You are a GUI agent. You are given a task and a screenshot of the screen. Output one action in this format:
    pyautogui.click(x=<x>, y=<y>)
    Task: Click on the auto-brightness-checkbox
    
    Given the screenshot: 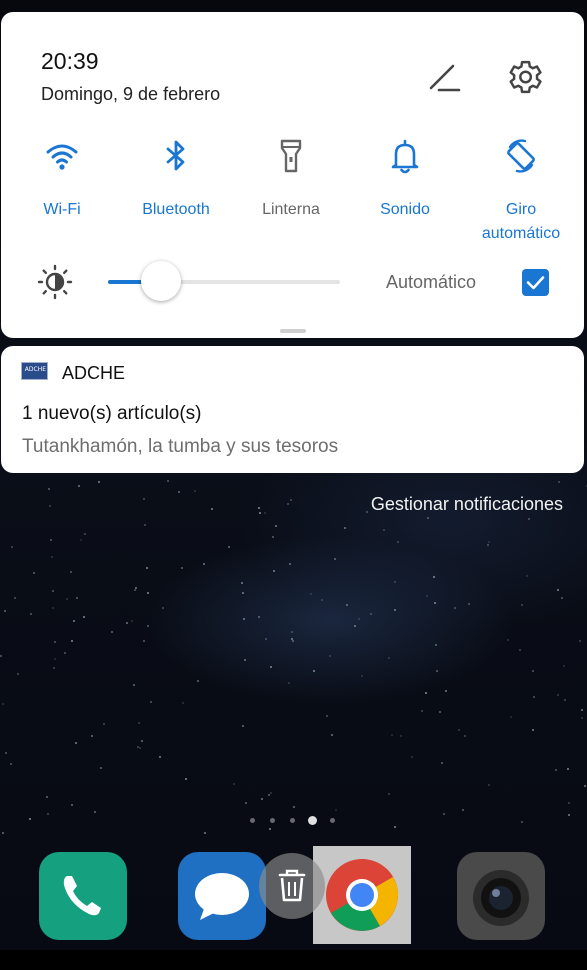 What is the action you would take?
    pyautogui.click(x=535, y=282)
    